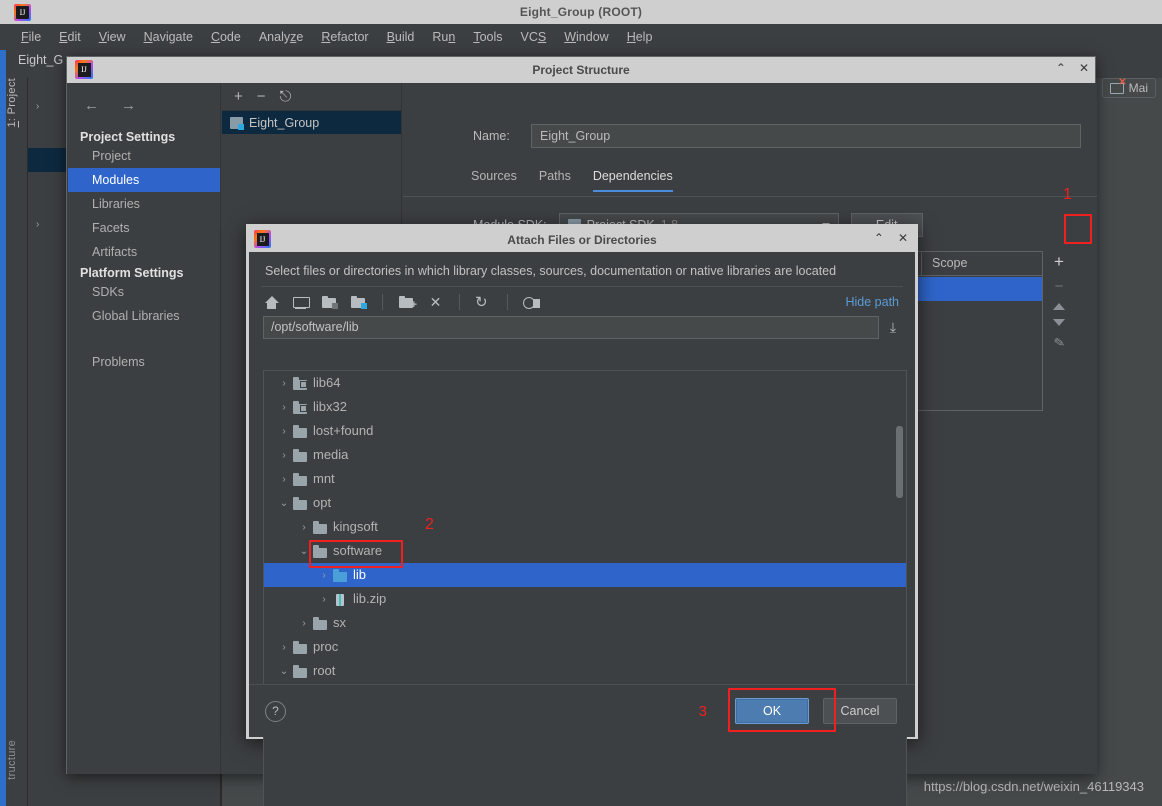 The height and width of the screenshot is (806, 1162). I want to click on show-hidden-files-icon, so click(531, 302).